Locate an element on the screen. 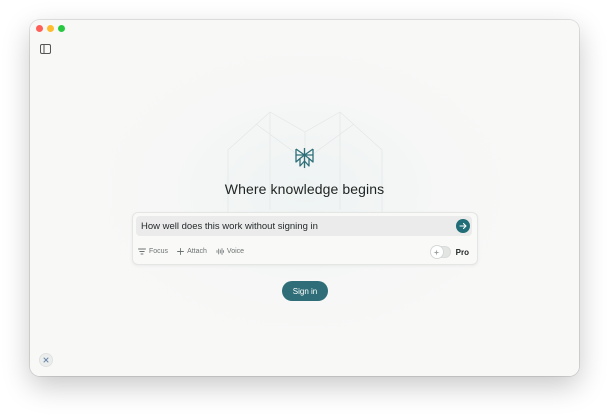 This screenshot has height=417, width=610. close-icon is located at coordinates (46, 360).